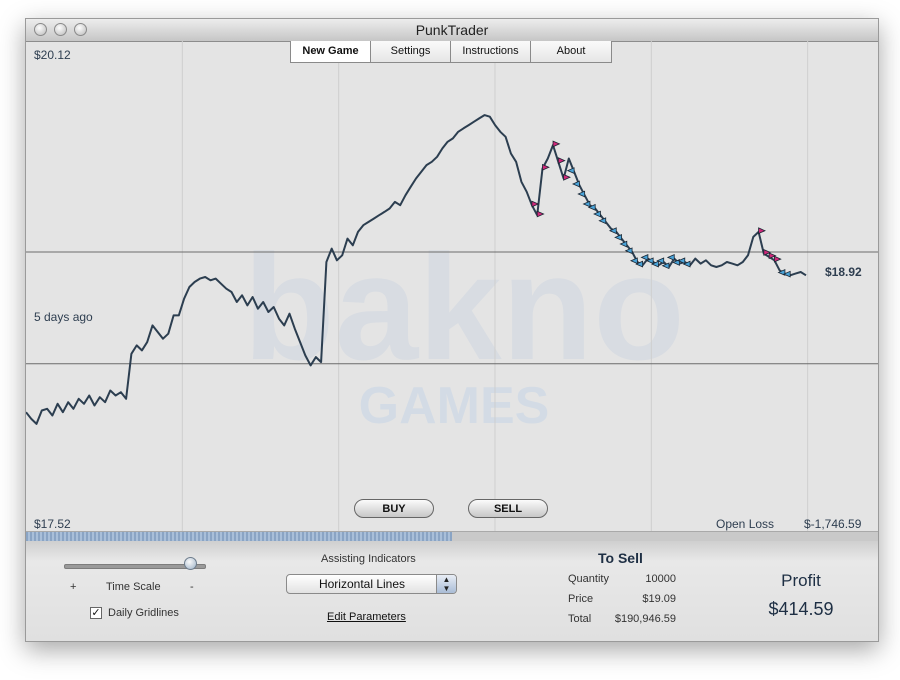 This screenshot has height=680, width=900. I want to click on price-low-label: $17.52, so click(52, 524).